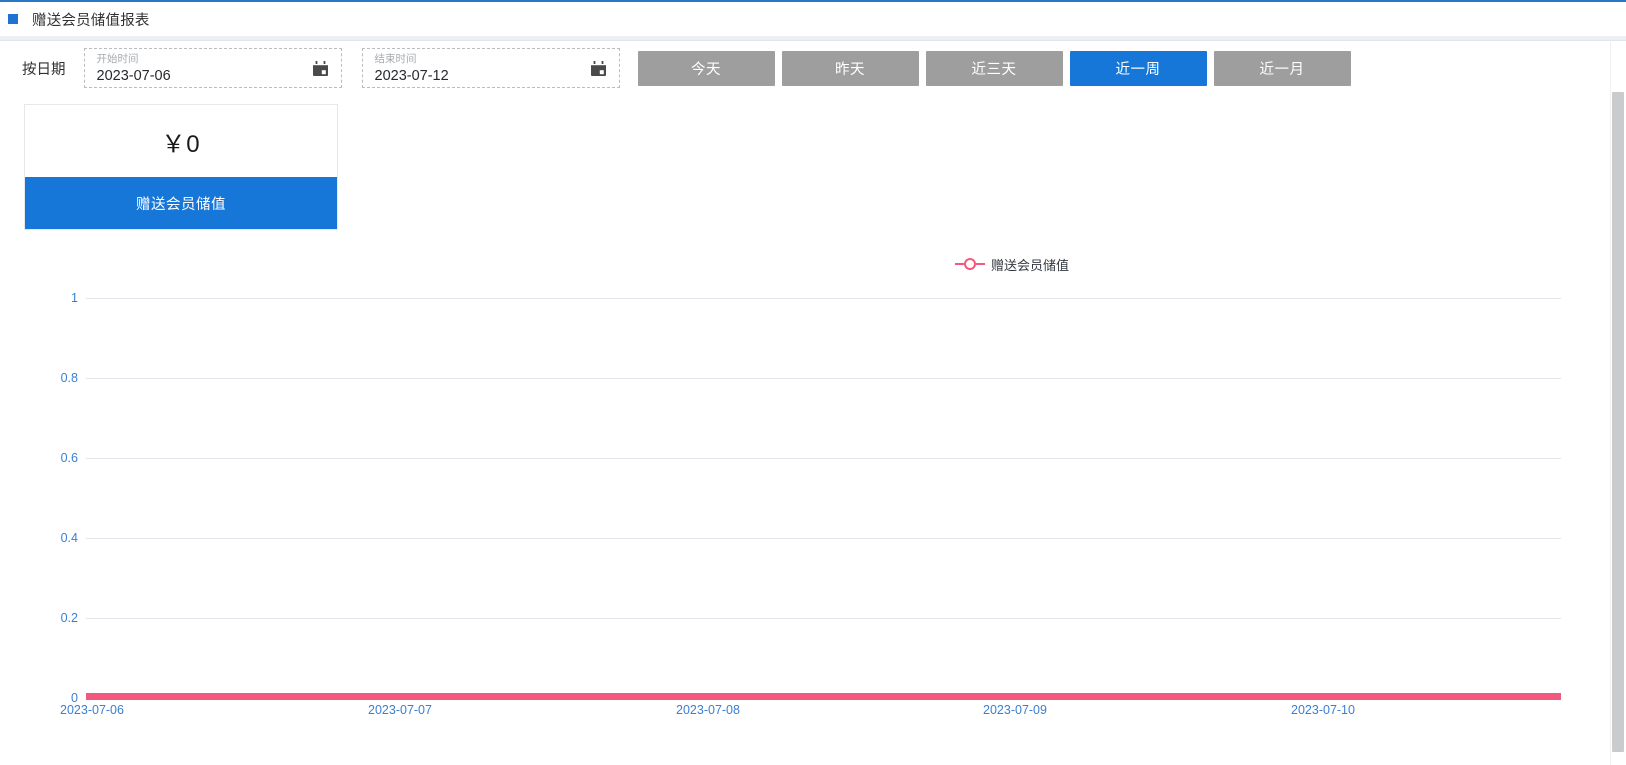 This screenshot has height=765, width=1626. Describe the element at coordinates (69, 378) in the screenshot. I see `y-axis-tick: 0.8` at that location.